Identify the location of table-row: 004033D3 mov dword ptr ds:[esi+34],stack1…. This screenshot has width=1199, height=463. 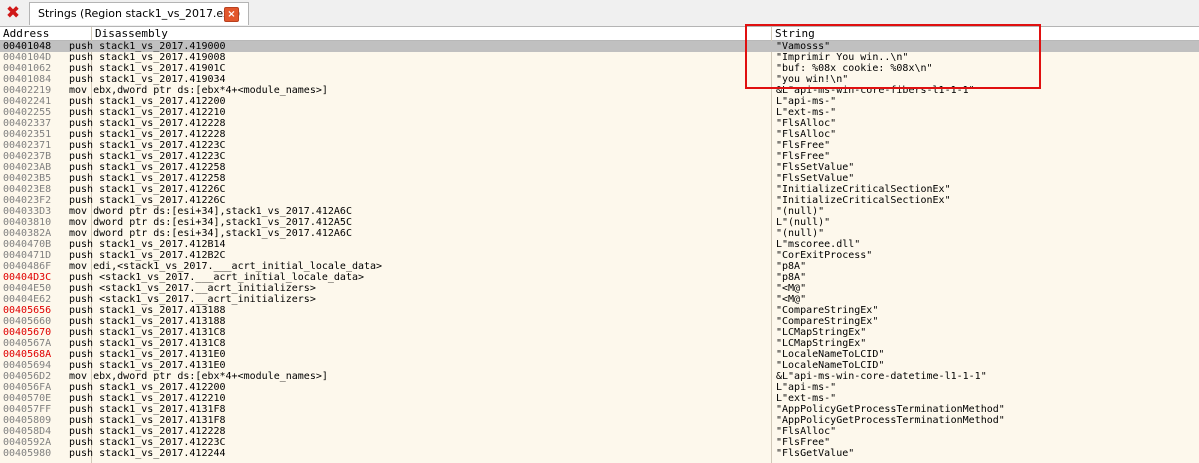
(599, 211).